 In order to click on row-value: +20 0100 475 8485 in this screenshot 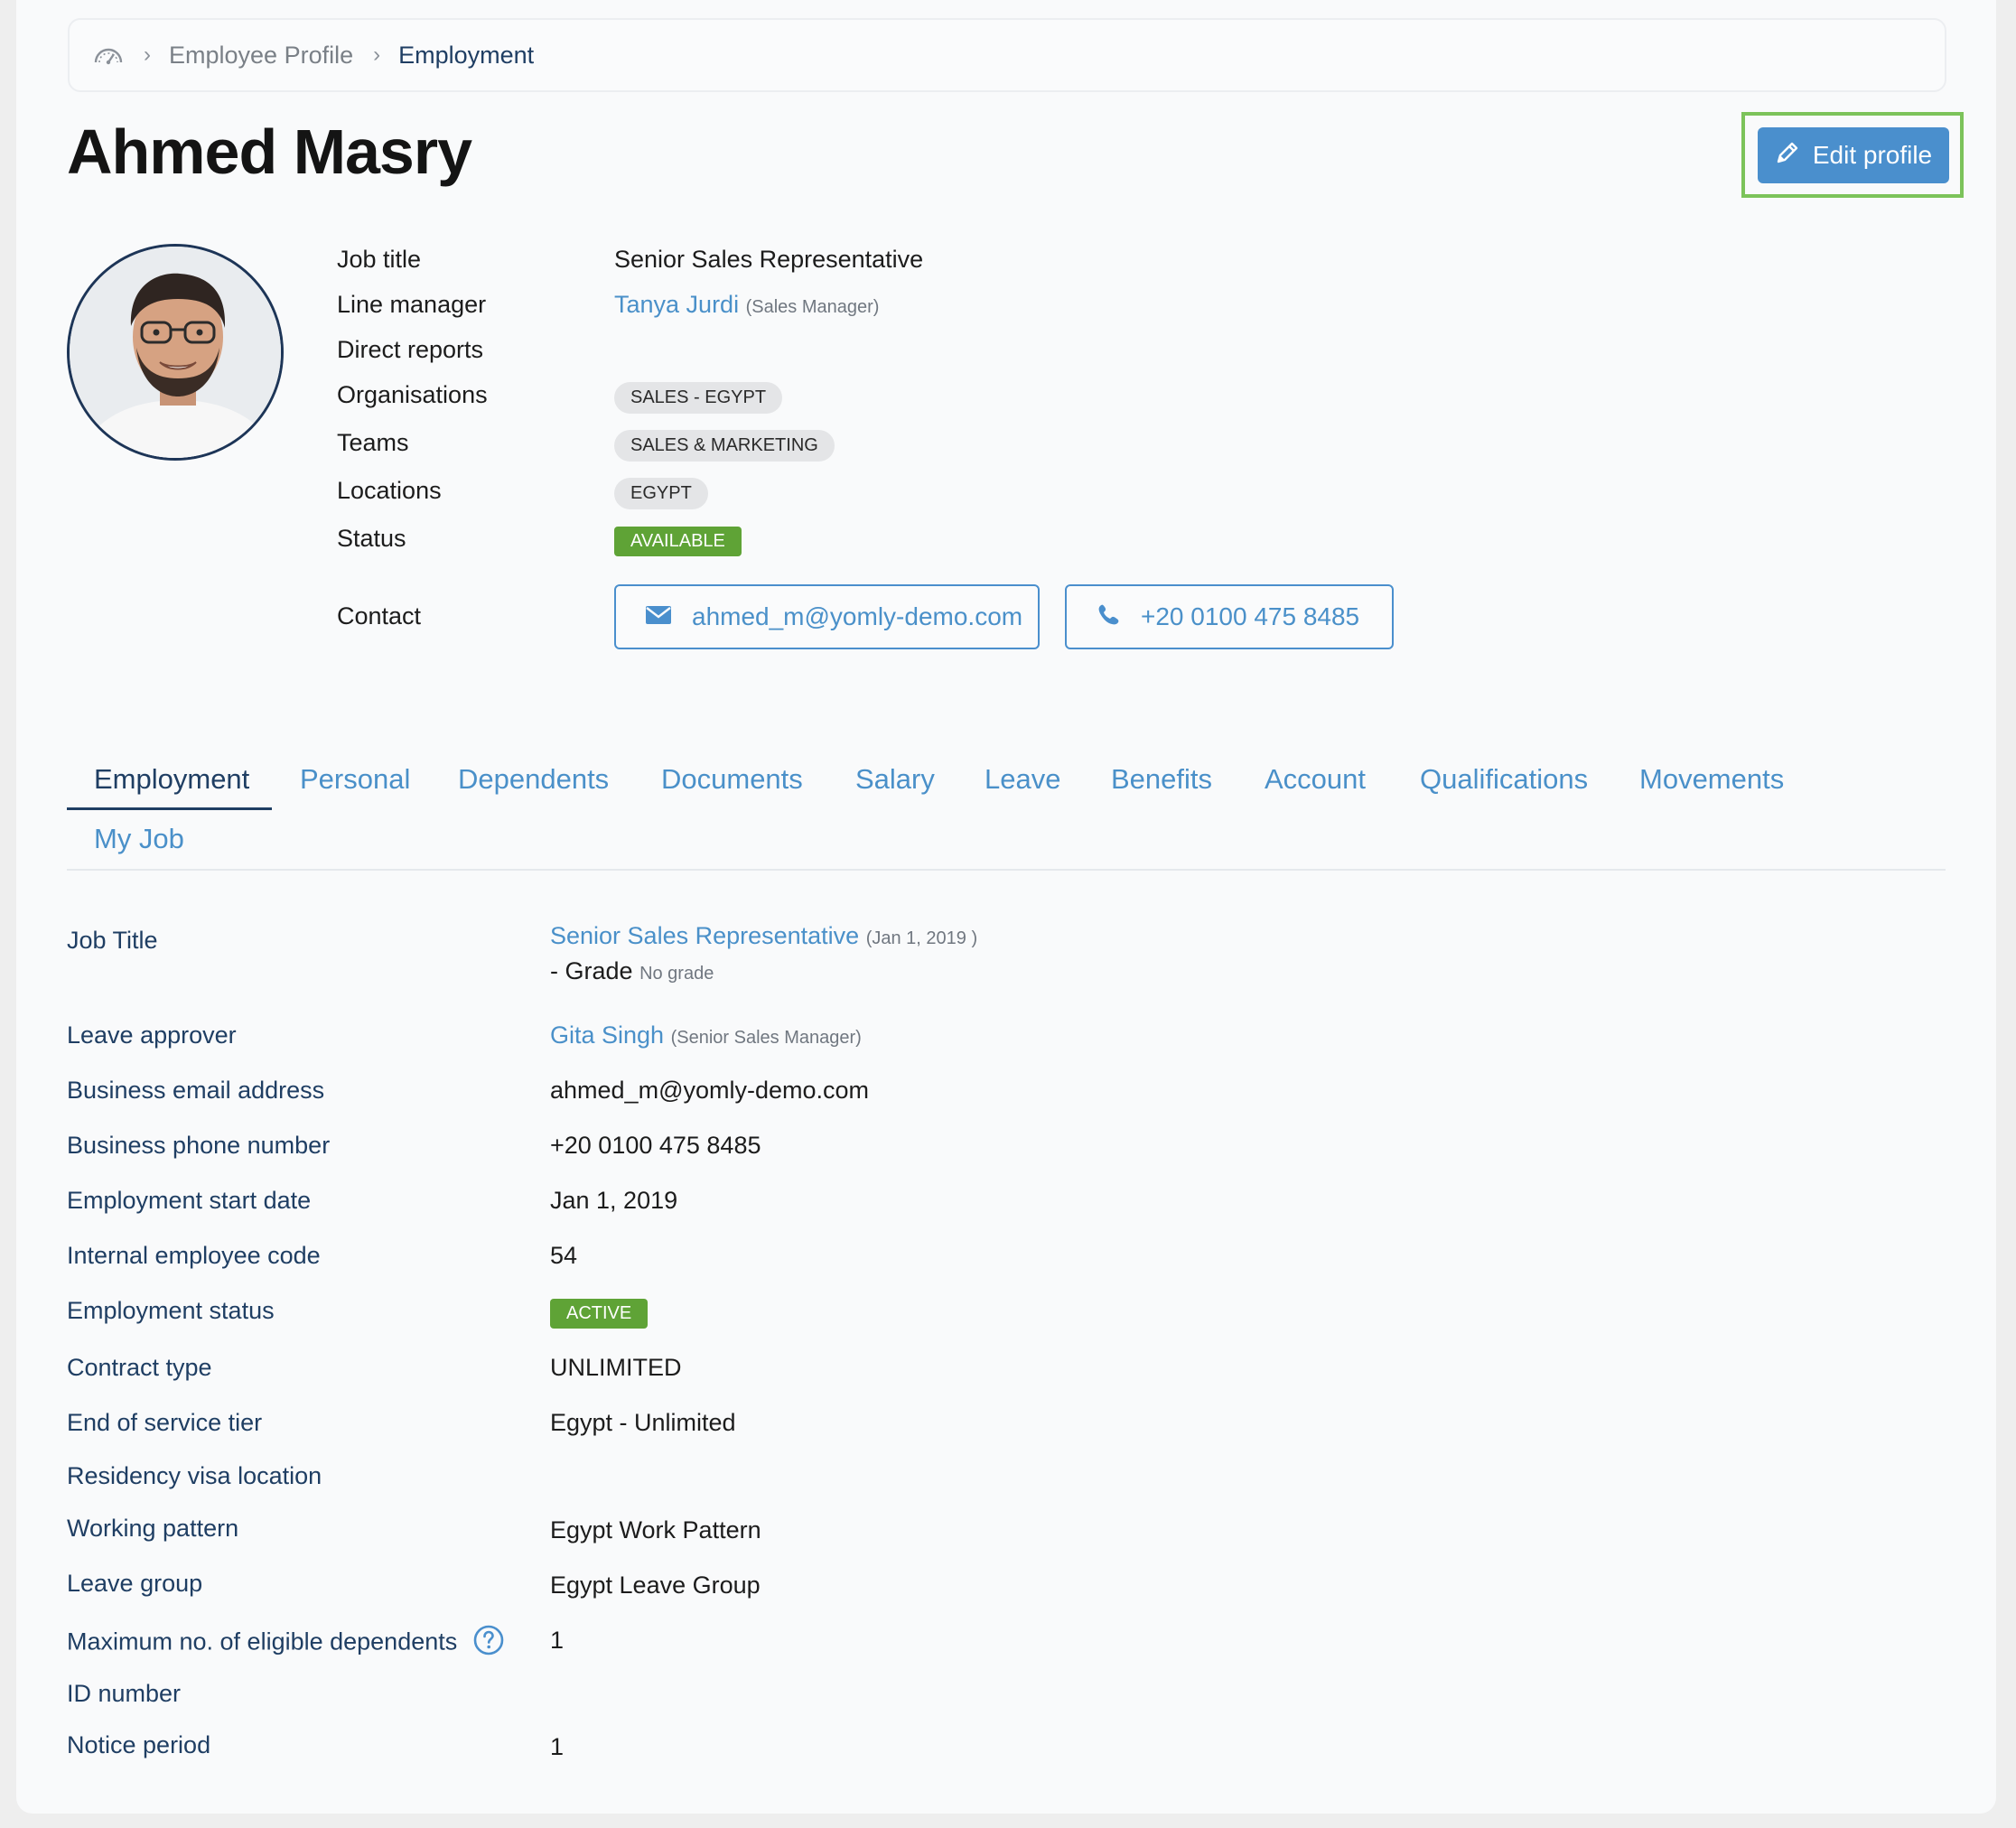, I will do `click(655, 1145)`.